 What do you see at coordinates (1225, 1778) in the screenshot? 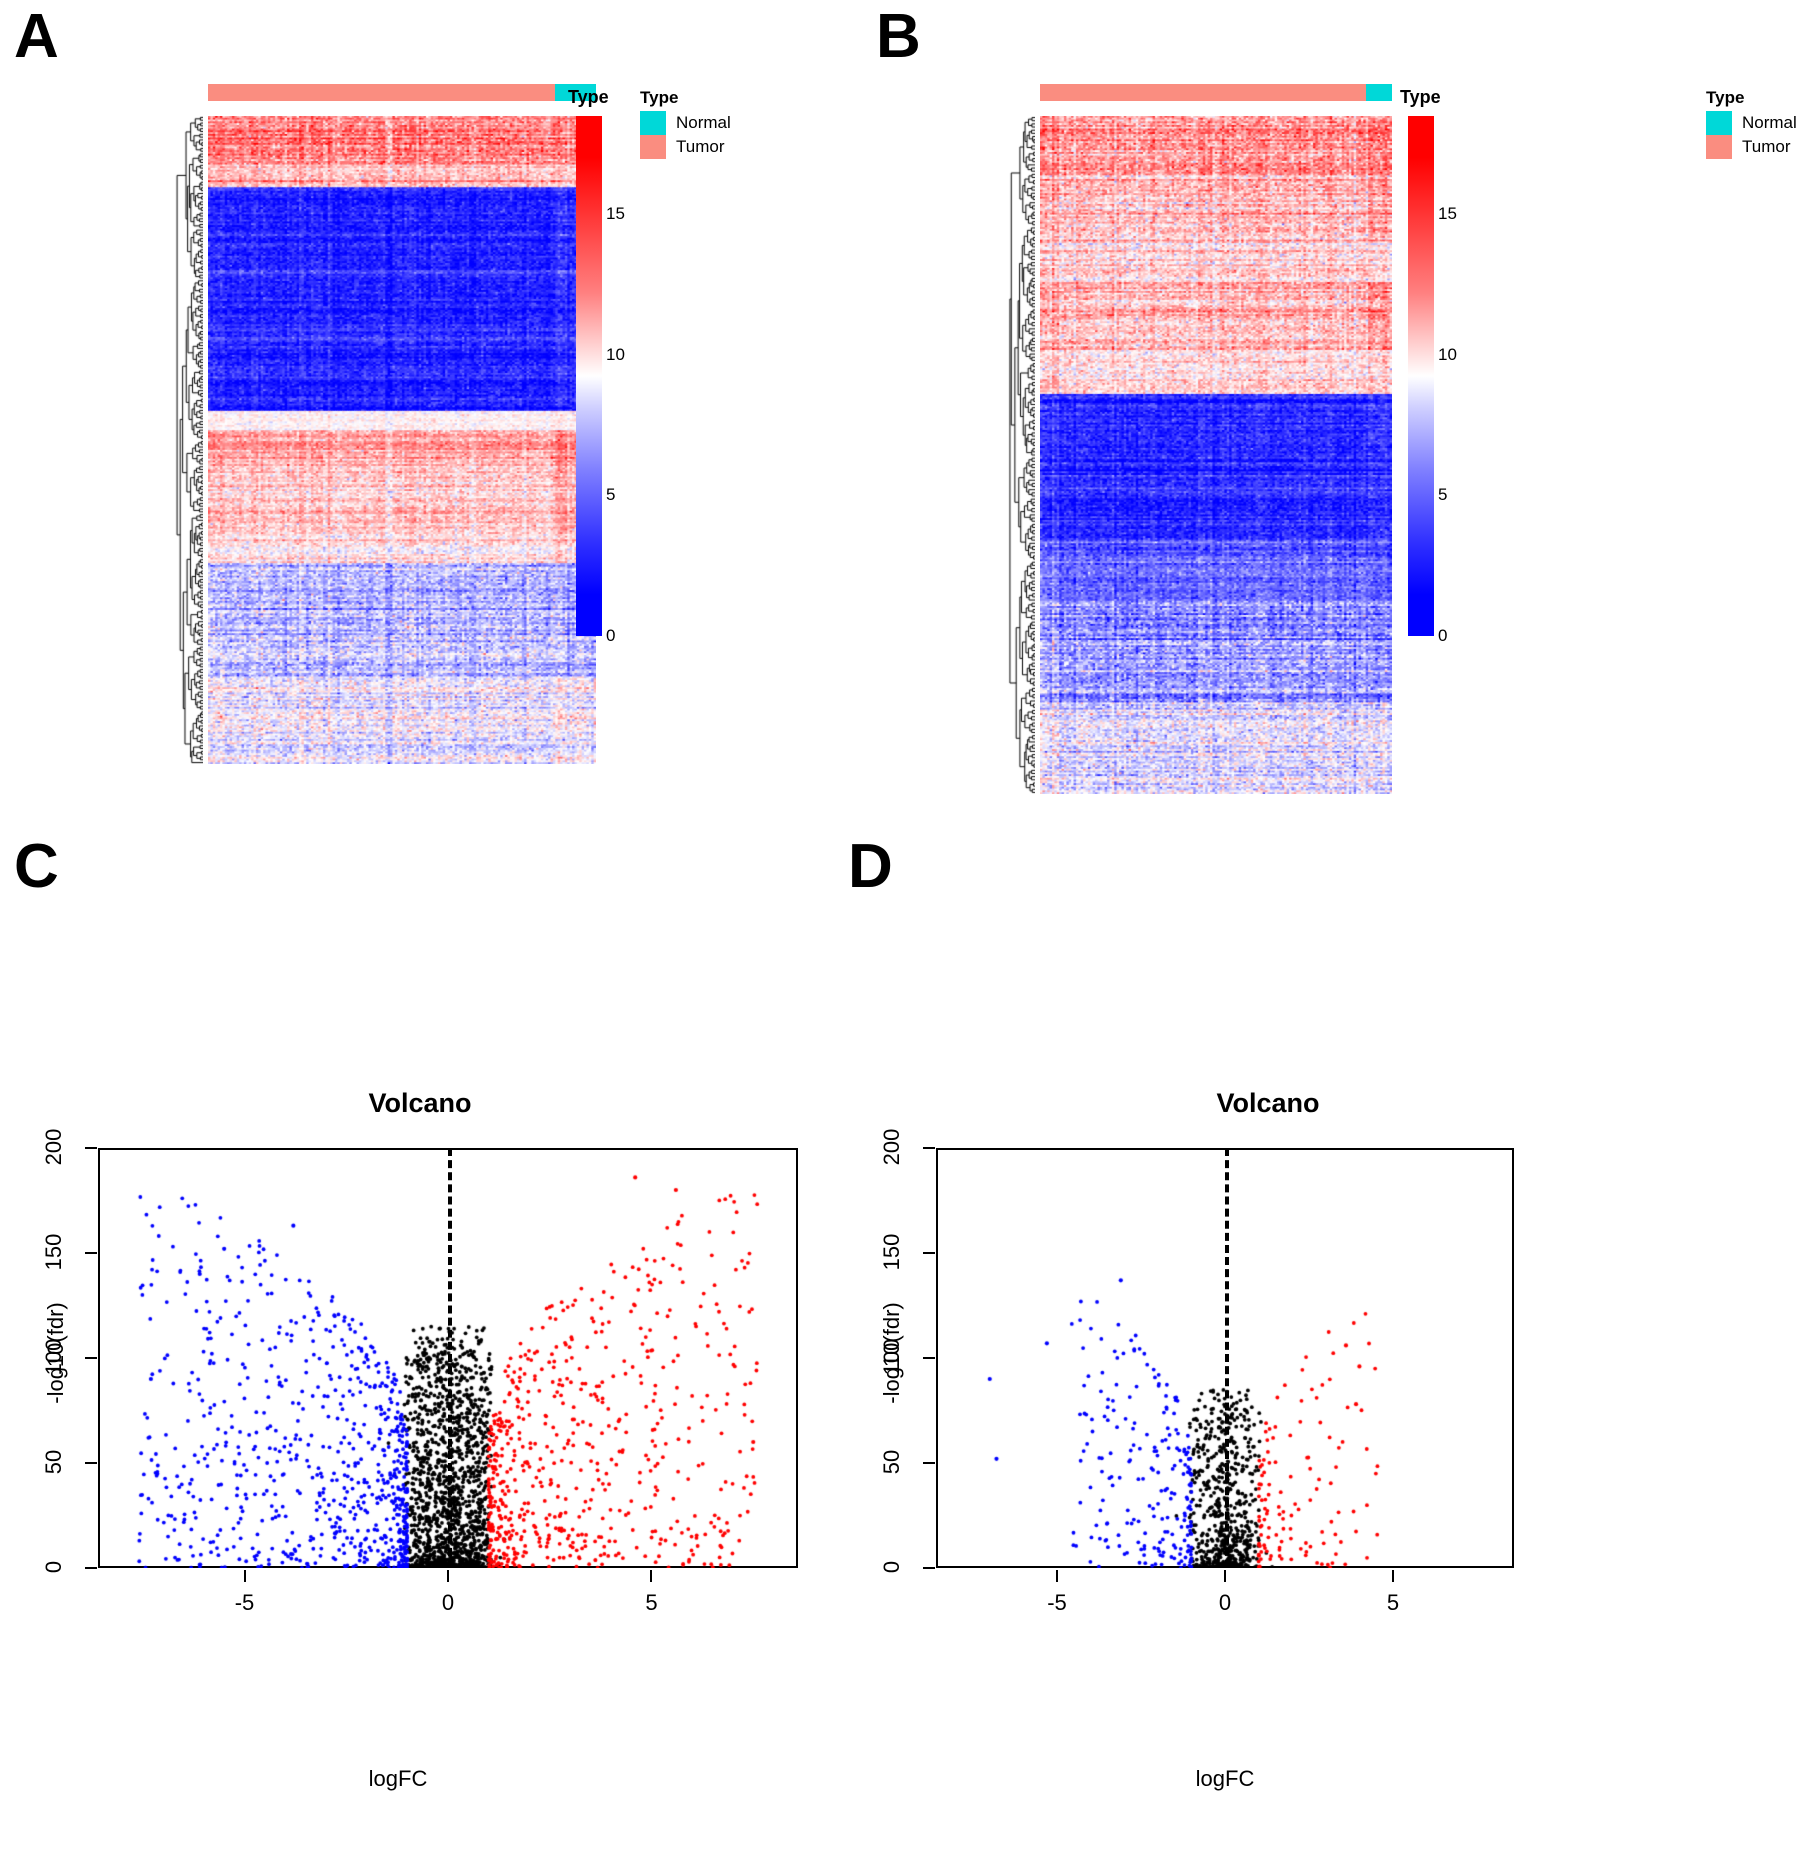
I see `volcano-xlabel-d: logFC` at bounding box center [1225, 1778].